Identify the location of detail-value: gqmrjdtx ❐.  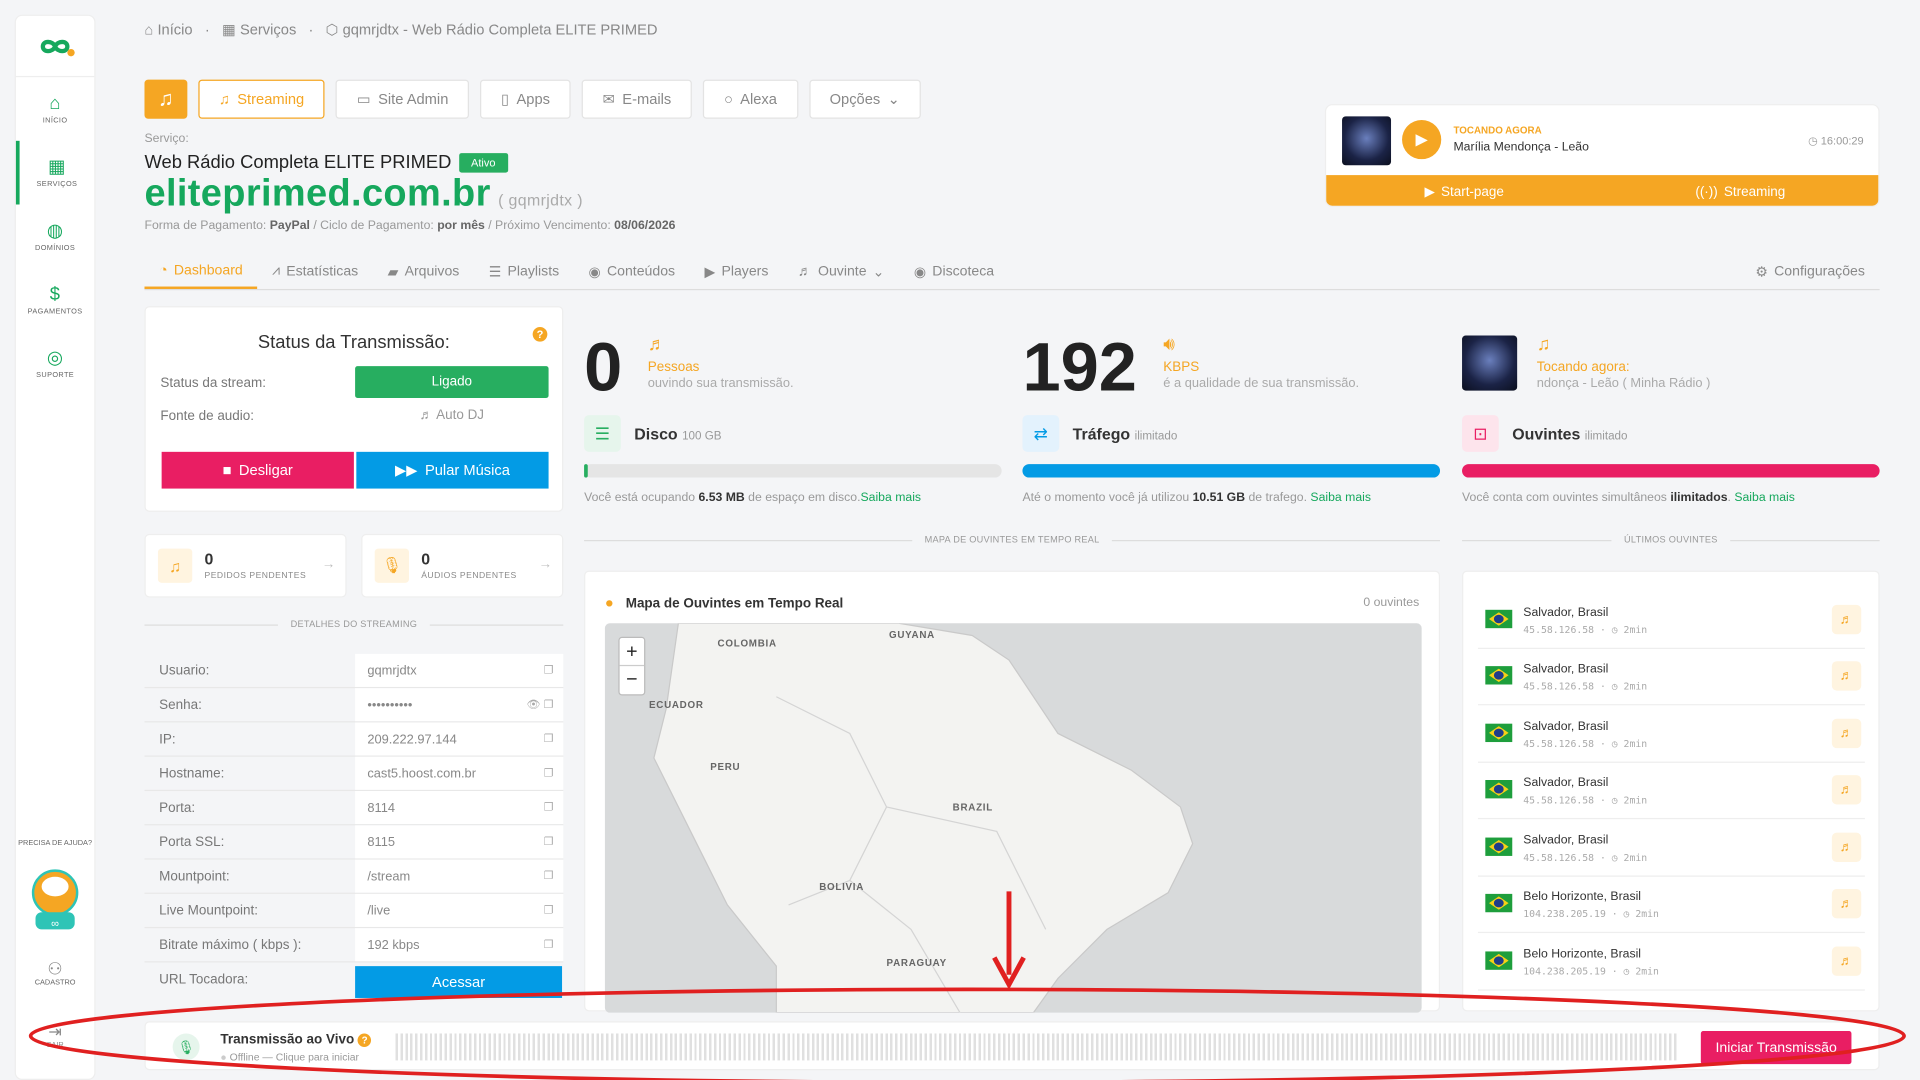
(459, 670).